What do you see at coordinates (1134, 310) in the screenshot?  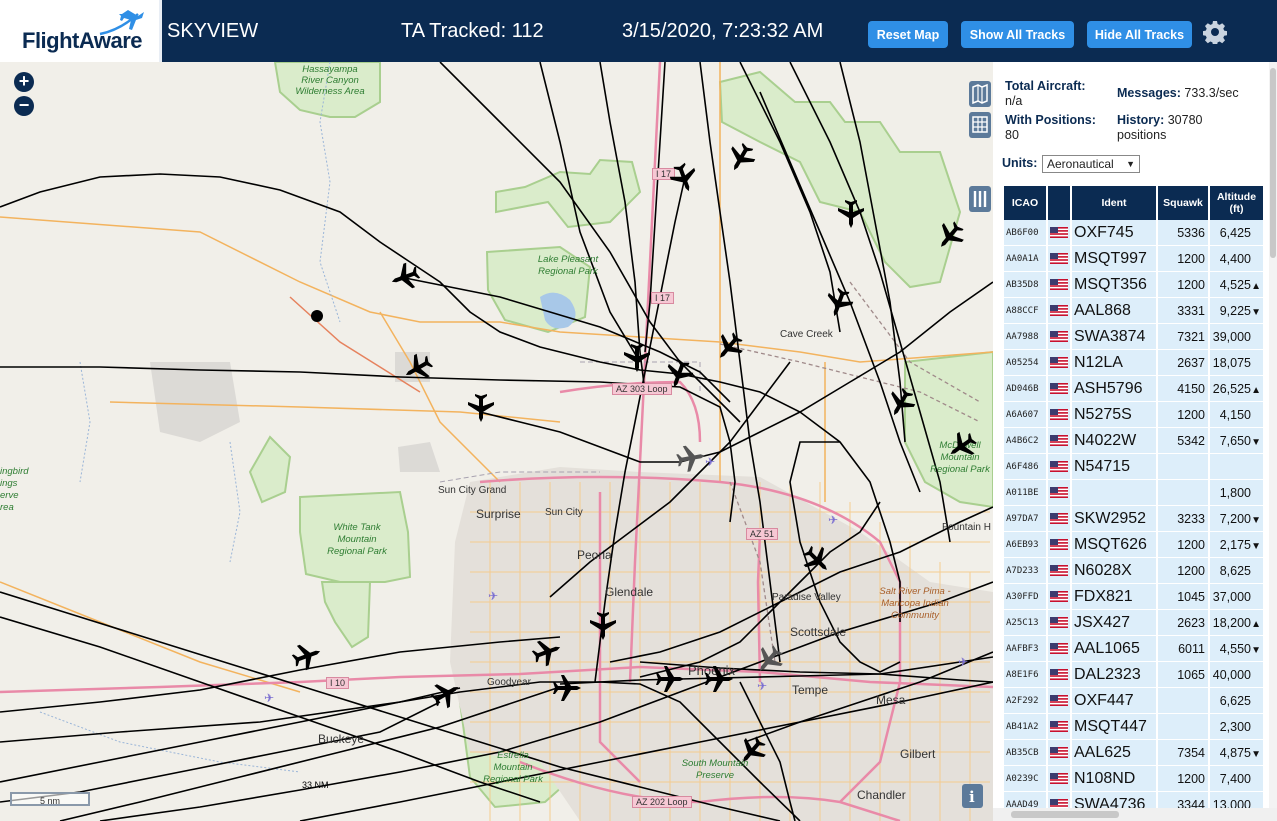 I see `table-row: A88CCF AAL868 3331 9,225▼` at bounding box center [1134, 310].